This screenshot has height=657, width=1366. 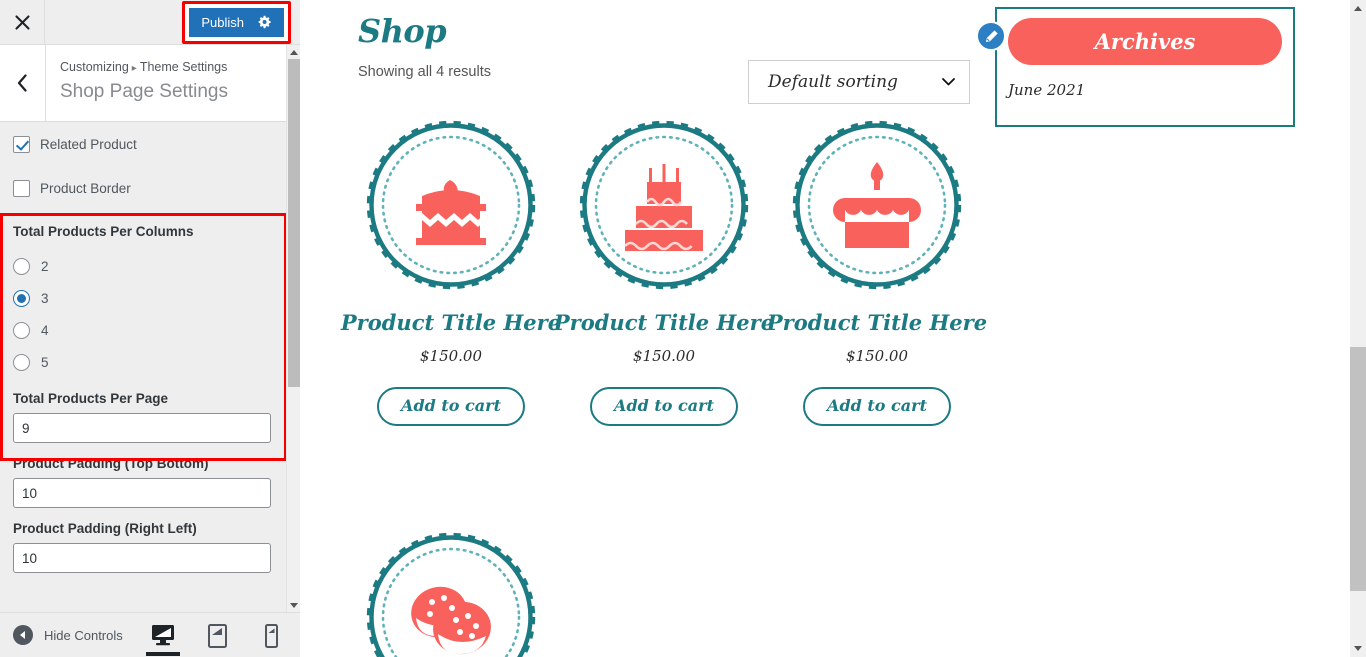 I want to click on device-desktop-button, so click(x=163, y=635).